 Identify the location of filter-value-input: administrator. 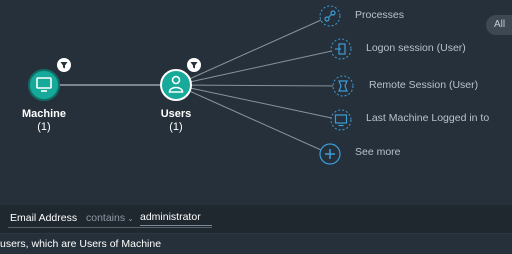
(176, 218).